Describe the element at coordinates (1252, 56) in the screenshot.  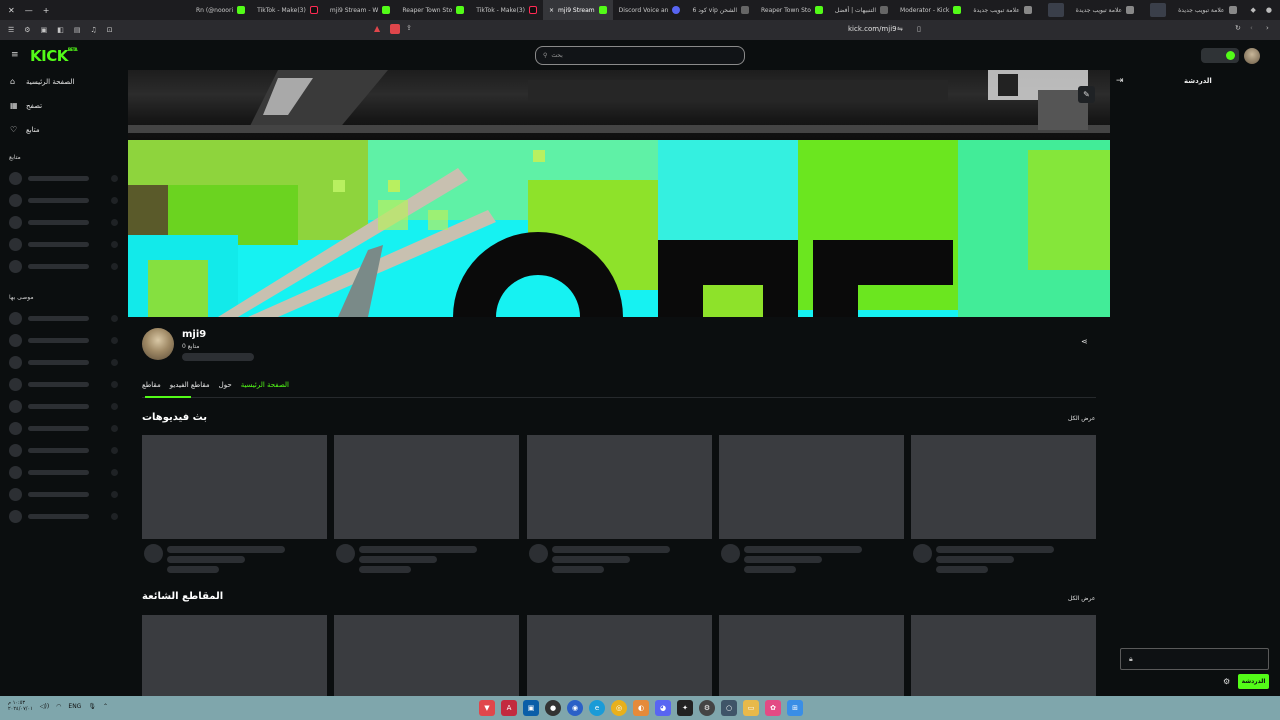
I see `user-avatar` at that location.